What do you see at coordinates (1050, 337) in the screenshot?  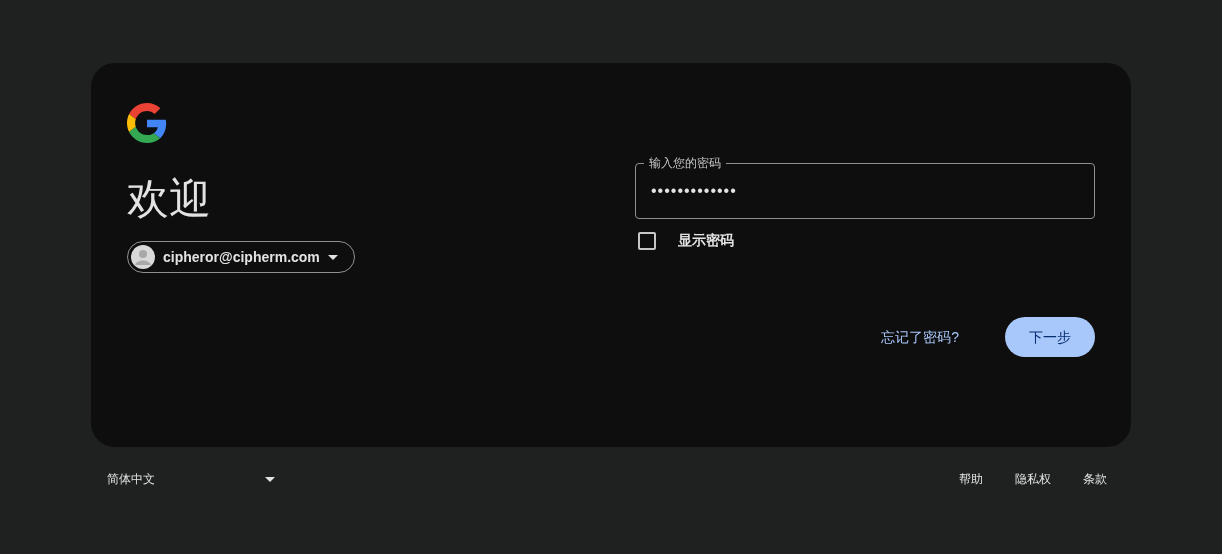 I see `next-button: 下一步` at bounding box center [1050, 337].